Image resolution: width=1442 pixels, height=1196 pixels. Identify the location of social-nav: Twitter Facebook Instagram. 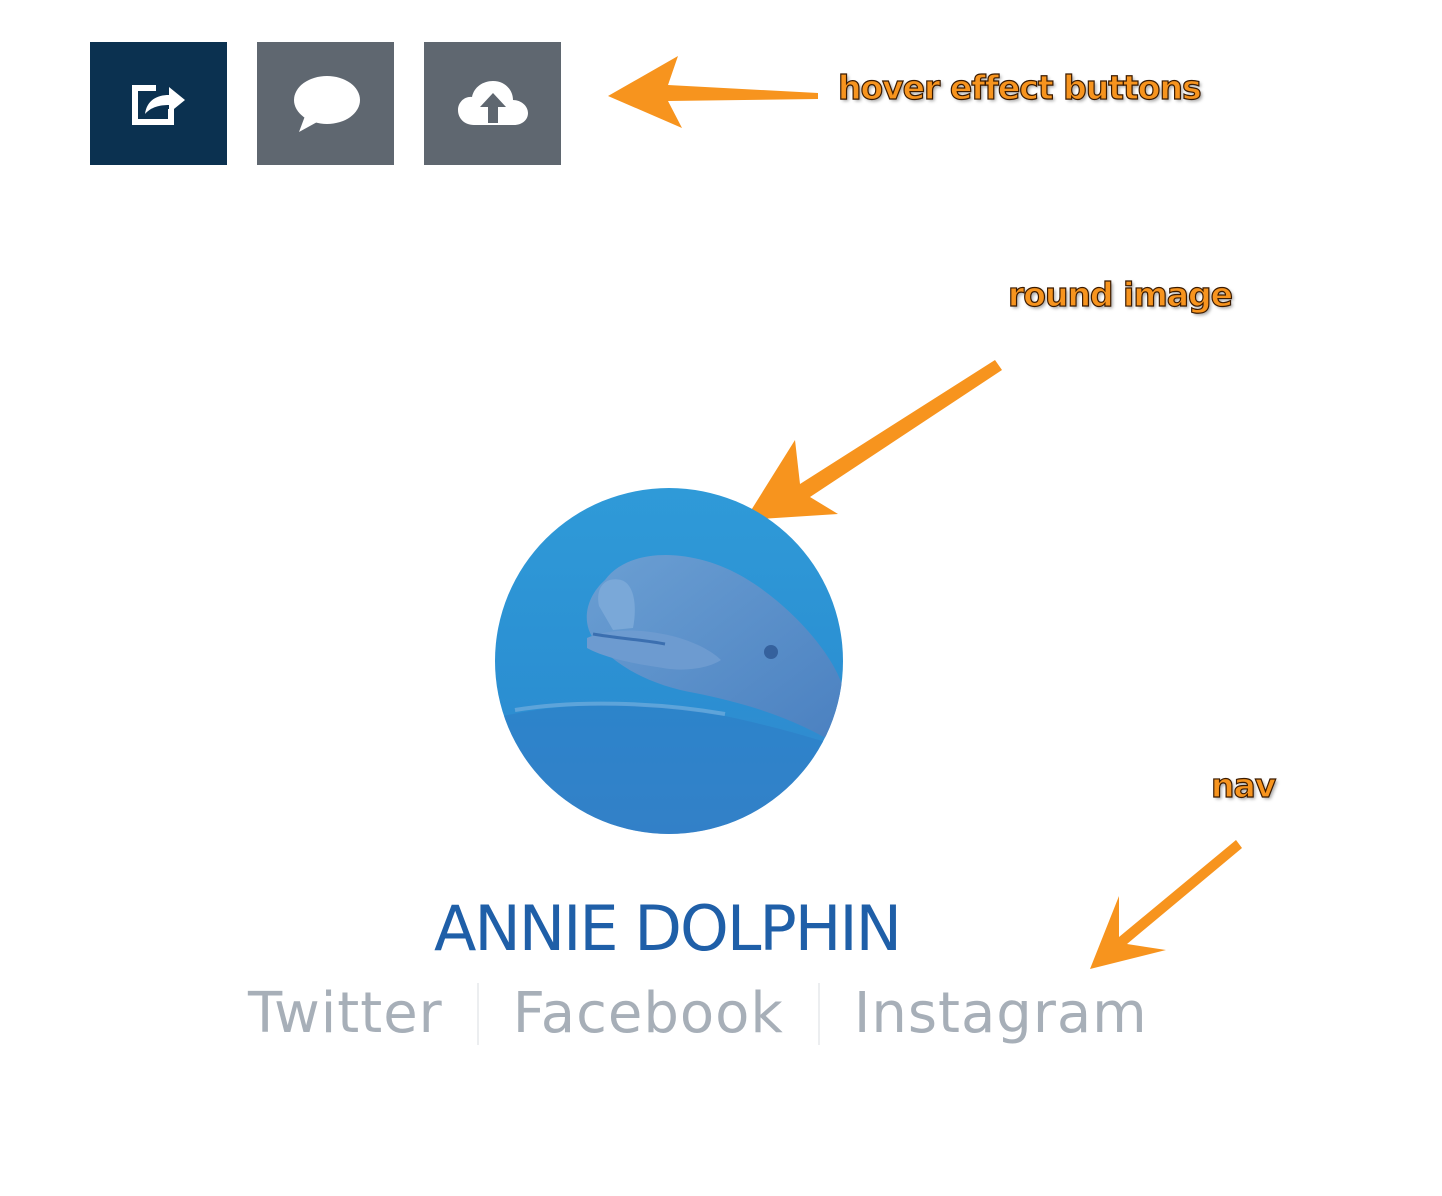
(698, 1014).